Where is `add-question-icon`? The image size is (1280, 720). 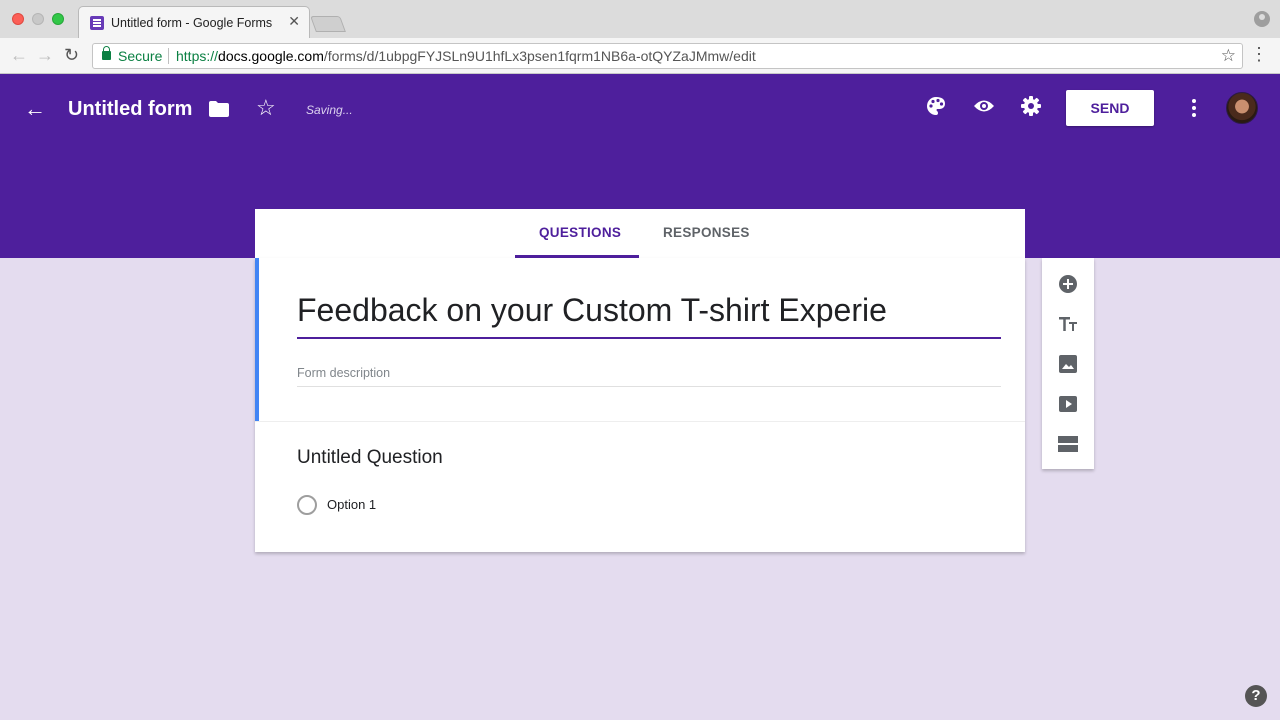 add-question-icon is located at coordinates (1068, 284).